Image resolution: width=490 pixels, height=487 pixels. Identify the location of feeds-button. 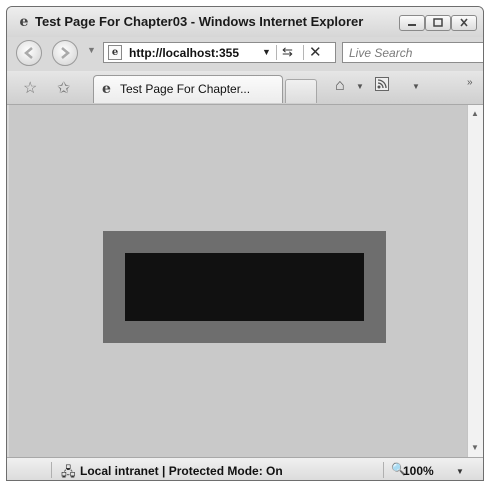
(382, 86).